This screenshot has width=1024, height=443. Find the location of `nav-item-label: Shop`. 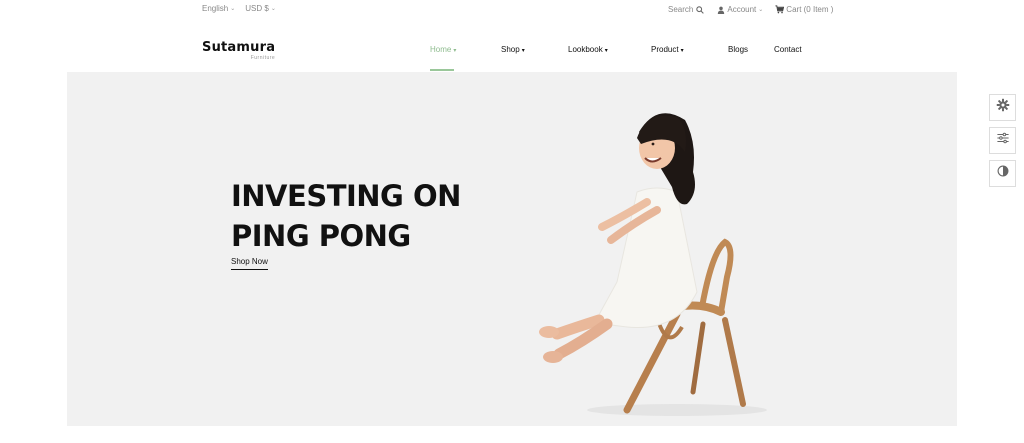

nav-item-label: Shop is located at coordinates (510, 49).